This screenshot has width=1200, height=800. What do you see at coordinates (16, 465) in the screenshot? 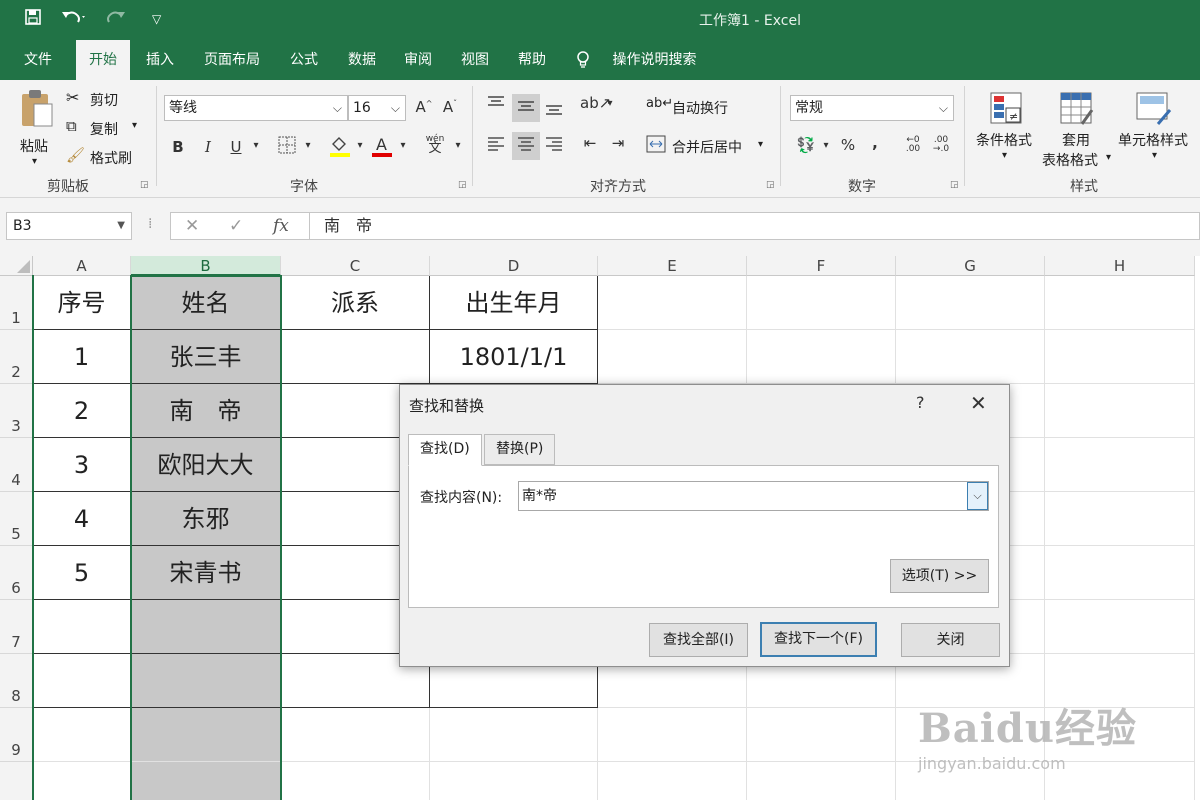
I see `row-header-4: 4` at bounding box center [16, 465].